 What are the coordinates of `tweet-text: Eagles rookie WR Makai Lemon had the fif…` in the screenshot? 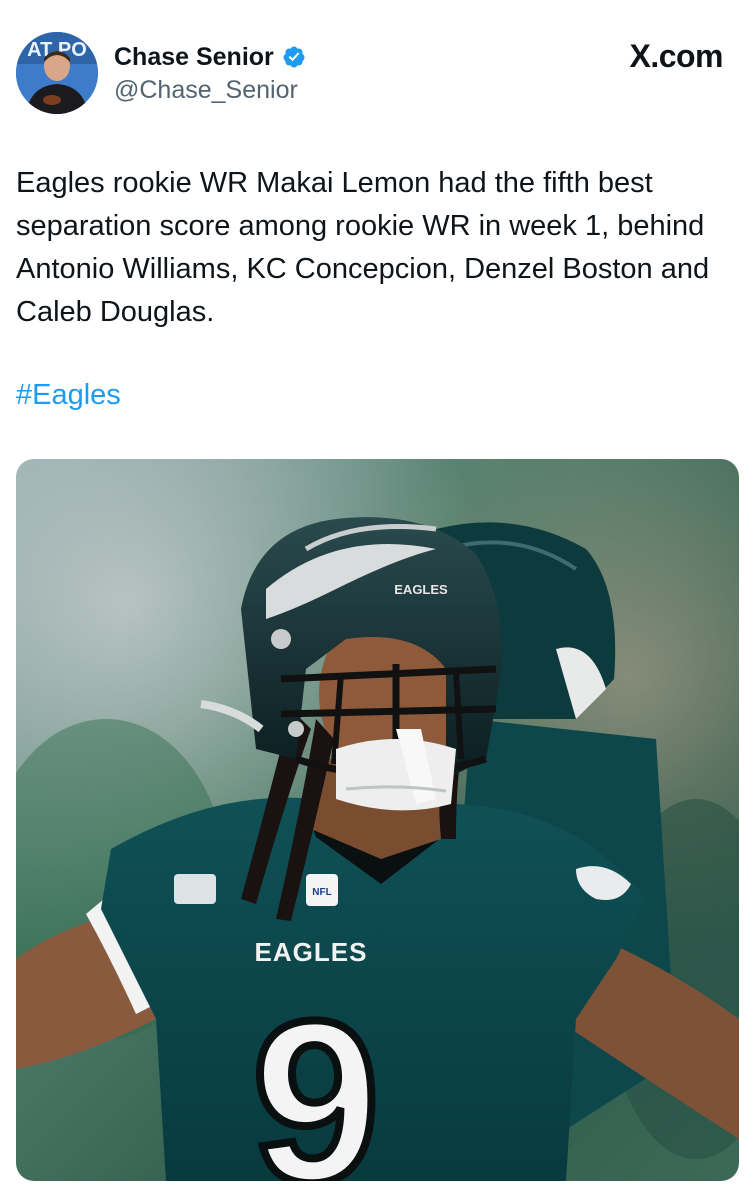 It's located at (363, 247).